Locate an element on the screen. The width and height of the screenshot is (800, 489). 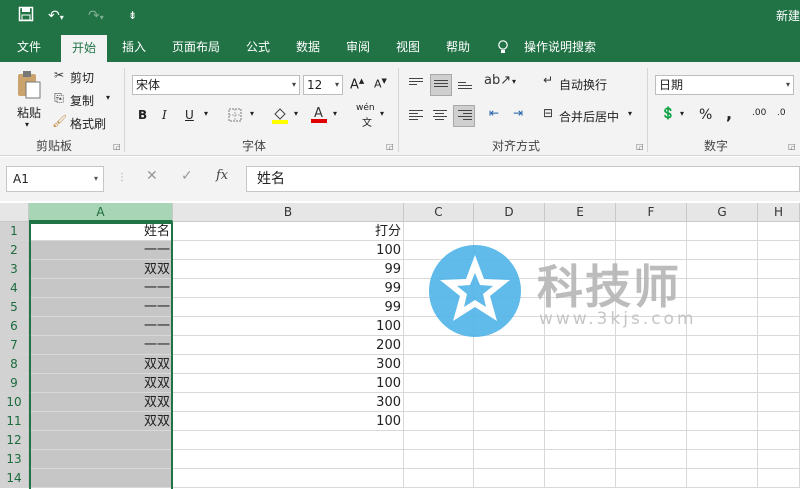
underline-dropdown-icon: ▾ is located at coordinates (206, 113).